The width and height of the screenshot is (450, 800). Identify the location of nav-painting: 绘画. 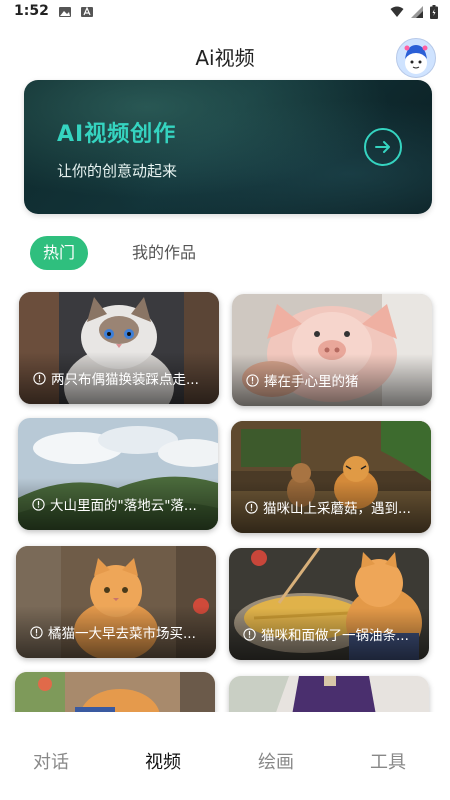
(276, 761).